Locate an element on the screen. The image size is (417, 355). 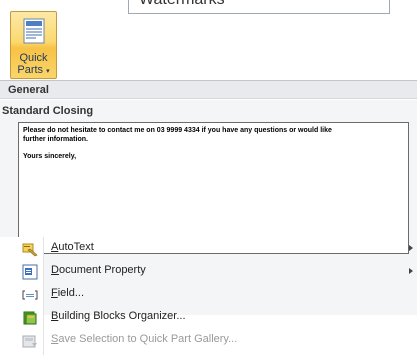
quick-parts-icon is located at coordinates (34, 31).